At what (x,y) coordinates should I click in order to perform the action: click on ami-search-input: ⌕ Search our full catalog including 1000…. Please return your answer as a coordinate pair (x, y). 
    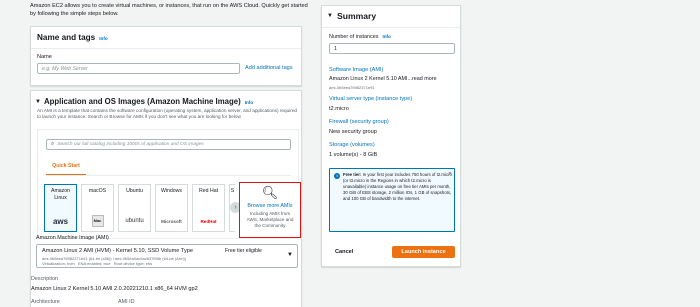
    Looking at the image, I should click on (168, 144).